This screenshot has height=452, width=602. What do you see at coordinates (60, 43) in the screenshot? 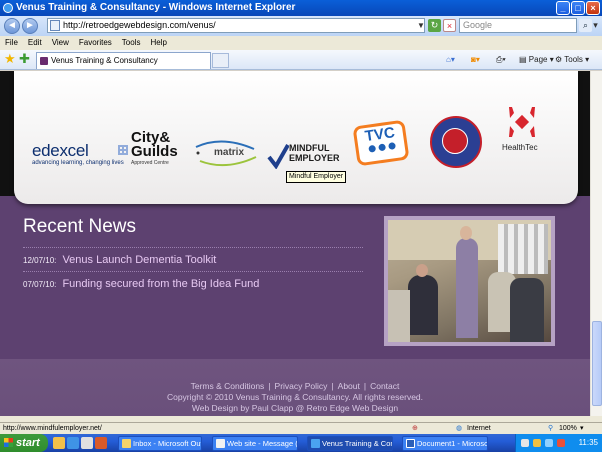
I see `menu-view: View` at bounding box center [60, 43].